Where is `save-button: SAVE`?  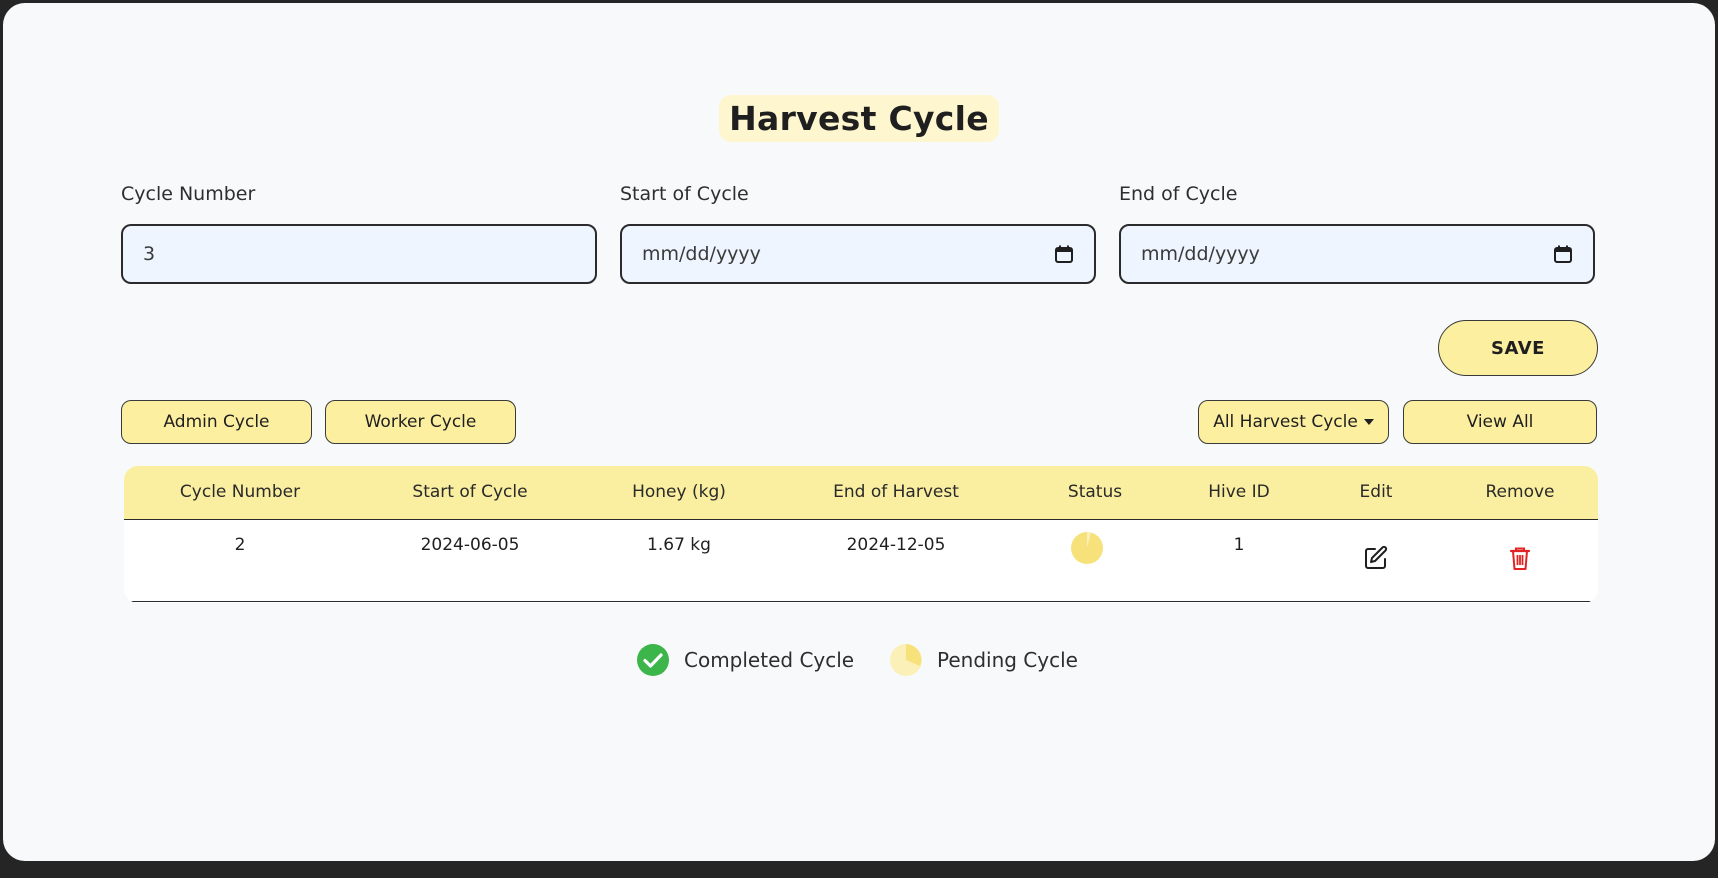 save-button: SAVE is located at coordinates (1518, 348).